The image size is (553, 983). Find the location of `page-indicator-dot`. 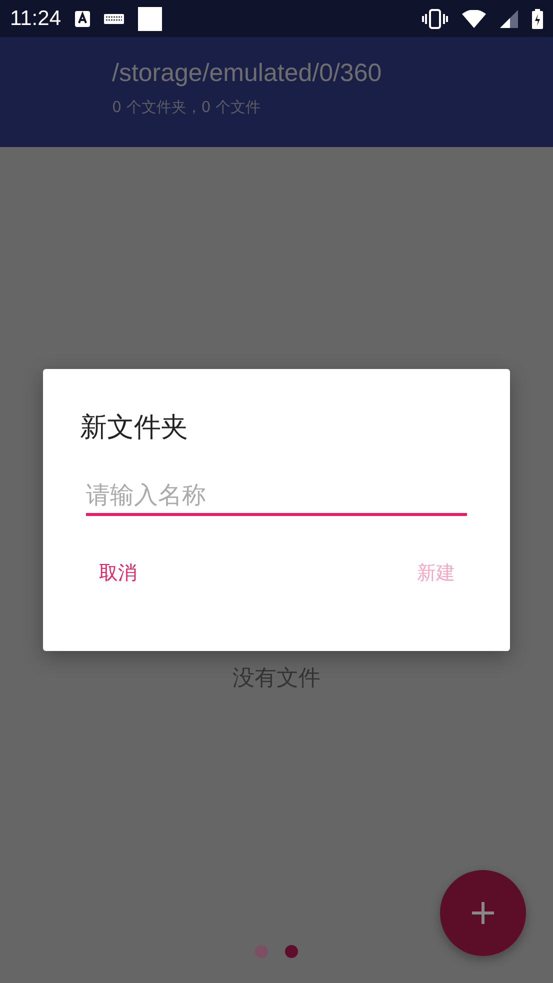

page-indicator-dot is located at coordinates (291, 951).